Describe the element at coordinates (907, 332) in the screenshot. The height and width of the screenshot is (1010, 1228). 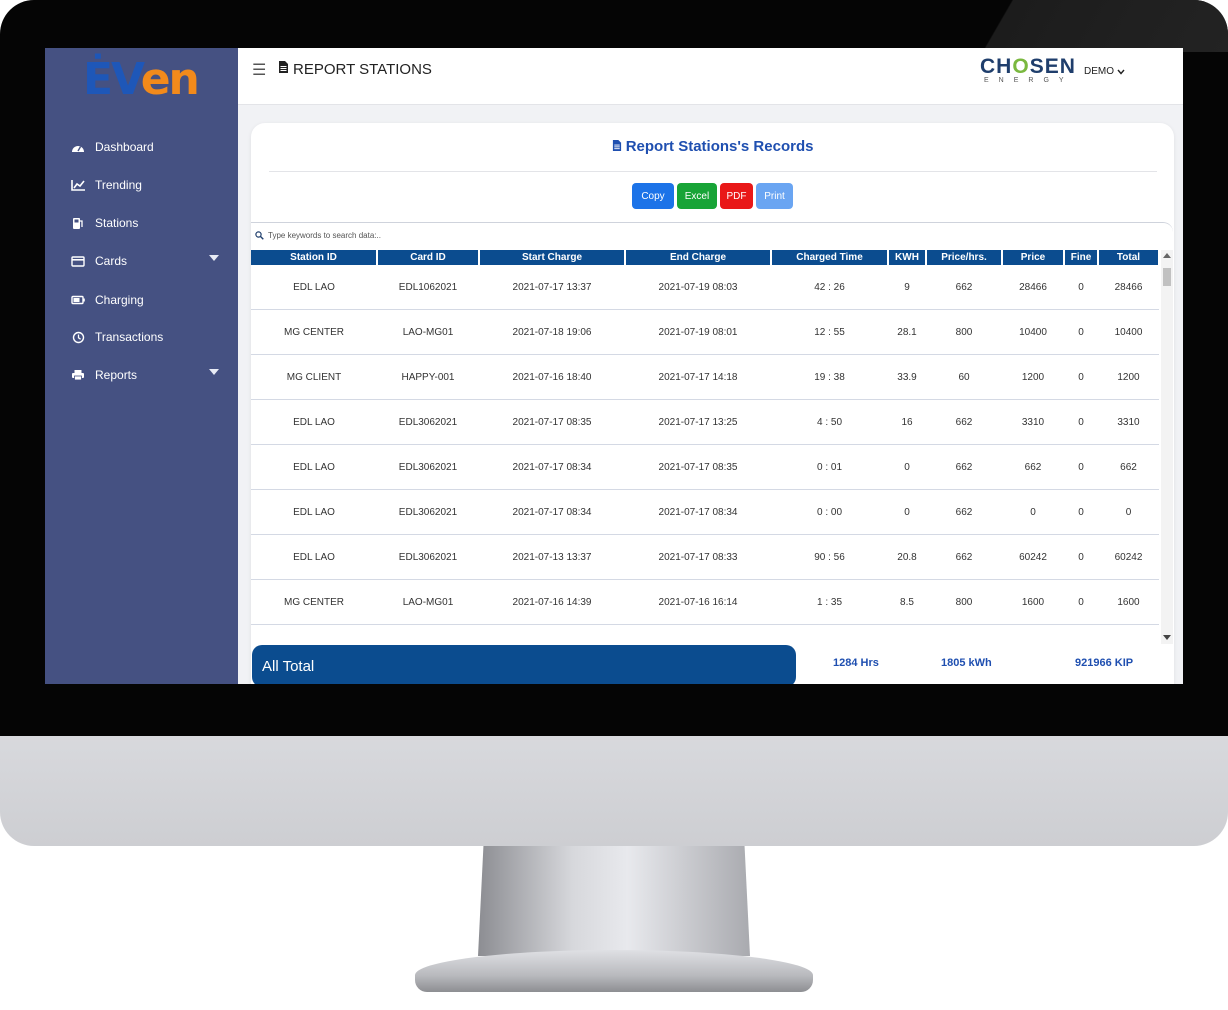
I see `table-cell: 28.1` at that location.